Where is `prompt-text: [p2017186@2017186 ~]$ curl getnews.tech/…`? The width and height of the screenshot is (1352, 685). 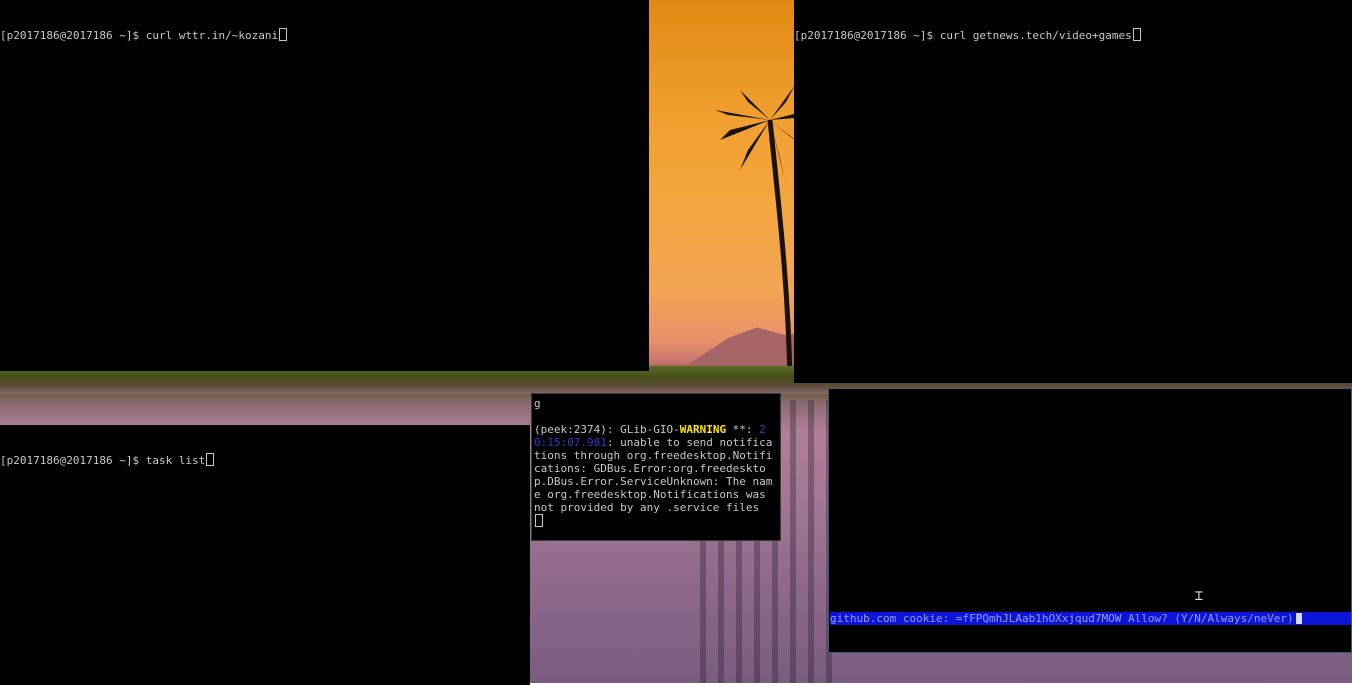
prompt-text: [p2017186@2017186 ~]$ curl getnews.tech/… is located at coordinates (963, 35).